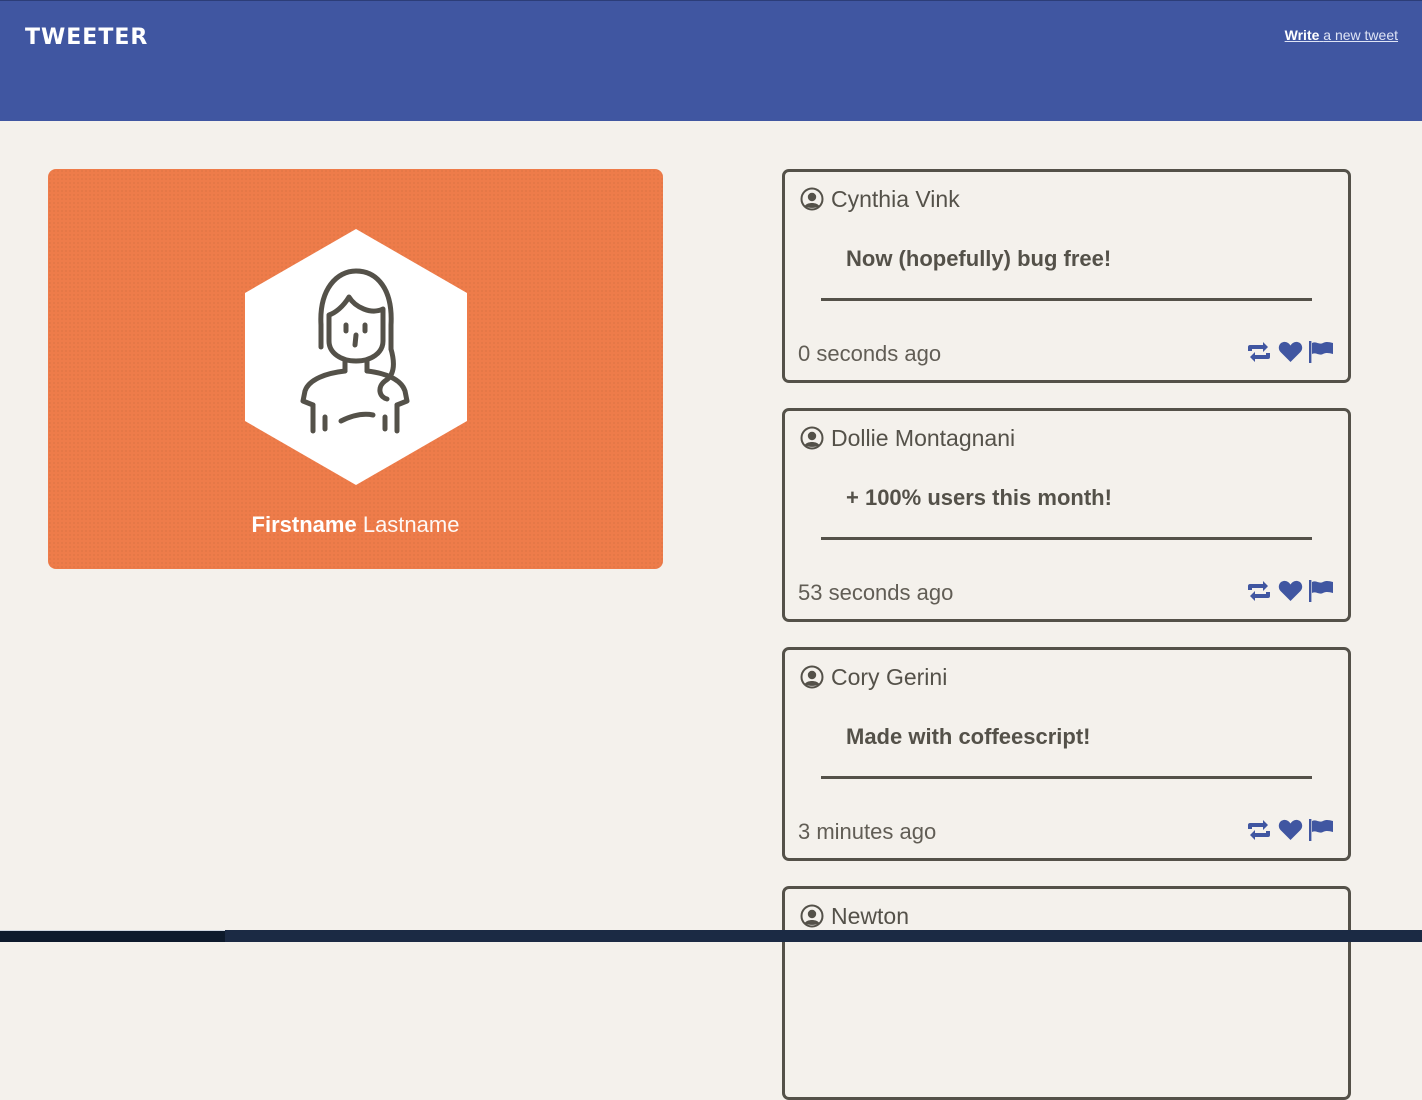 The image size is (1422, 1100). I want to click on tweet-timestamp: 3 minutes ago, so click(867, 831).